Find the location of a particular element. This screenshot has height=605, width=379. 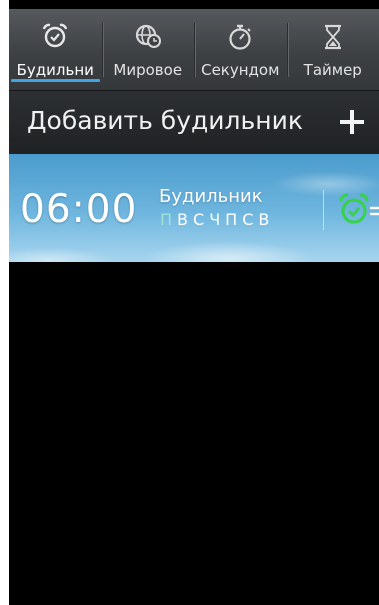

stopwatch-icon is located at coordinates (240, 37).